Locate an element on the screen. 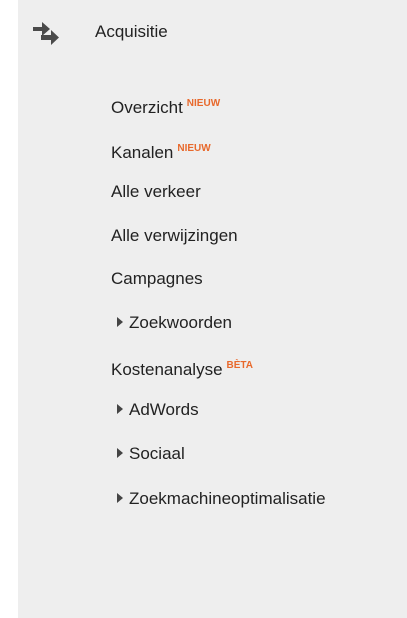  nav-item-overzicht: Overzicht NIEUW is located at coordinates (212, 104).